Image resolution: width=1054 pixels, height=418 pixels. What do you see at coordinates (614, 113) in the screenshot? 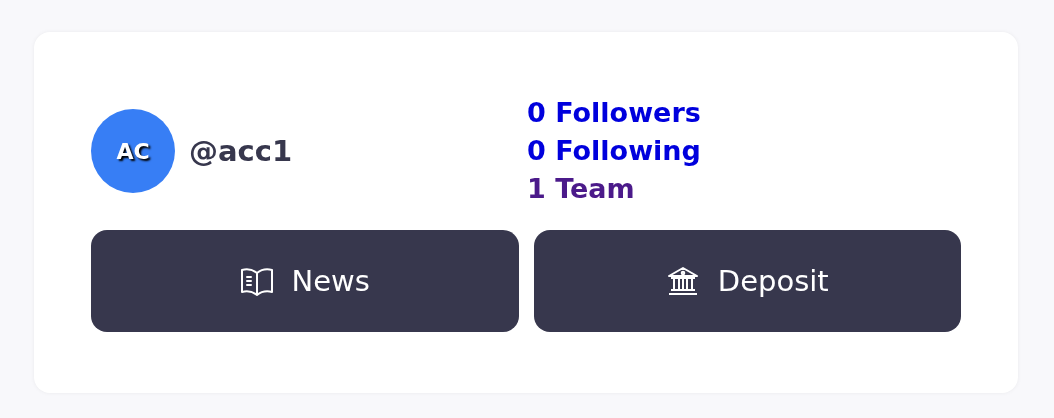
I see `stat-link: 0 Followers` at bounding box center [614, 113].